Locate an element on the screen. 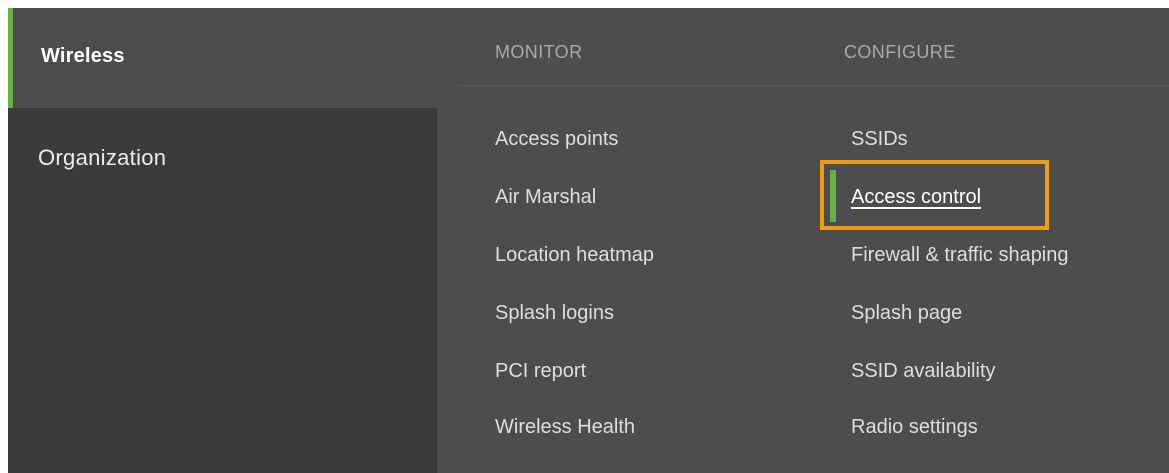 The width and height of the screenshot is (1169, 473). menu-link-ssid-availability: SSID availability is located at coordinates (923, 371).